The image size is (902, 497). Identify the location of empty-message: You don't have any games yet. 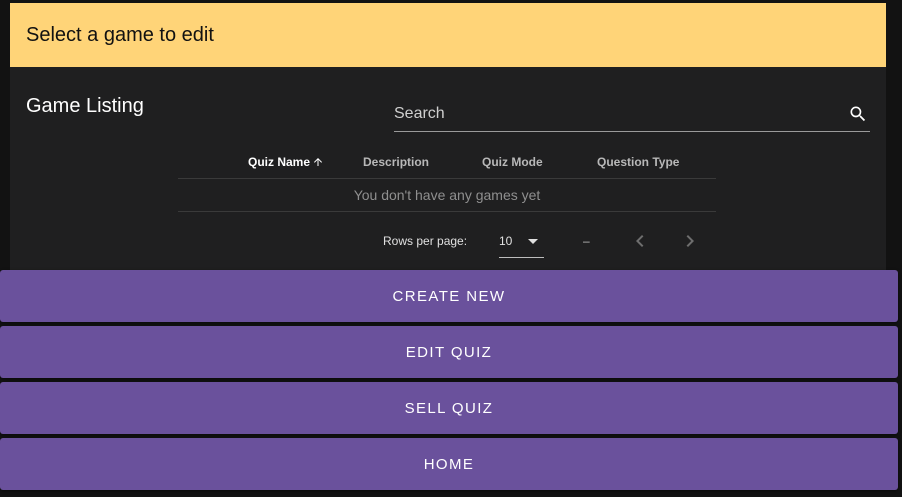
(447, 195).